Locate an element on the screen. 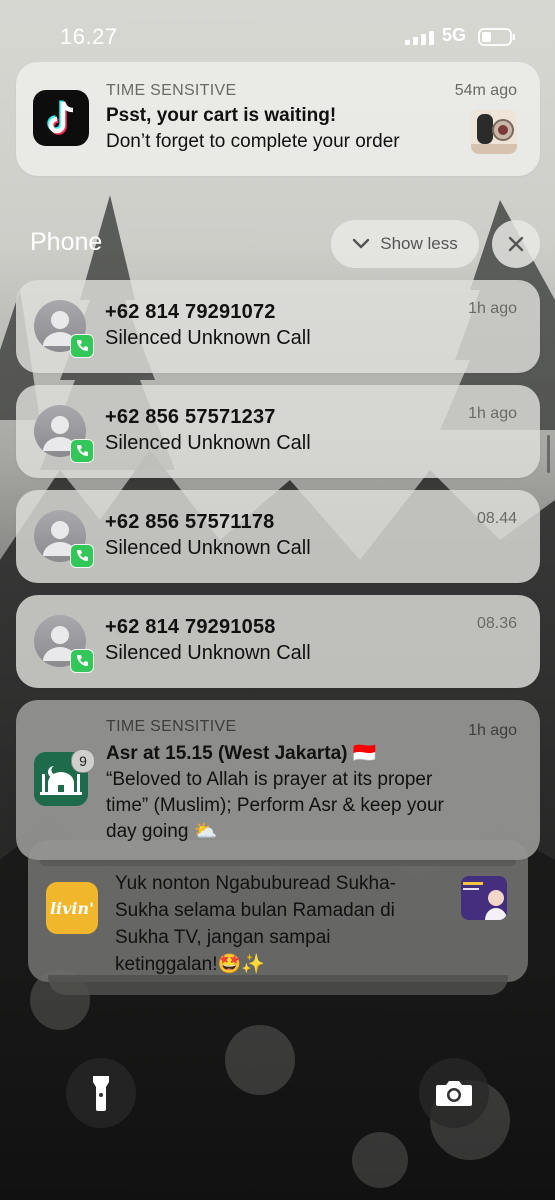  status-time: 16.27 is located at coordinates (89, 36).